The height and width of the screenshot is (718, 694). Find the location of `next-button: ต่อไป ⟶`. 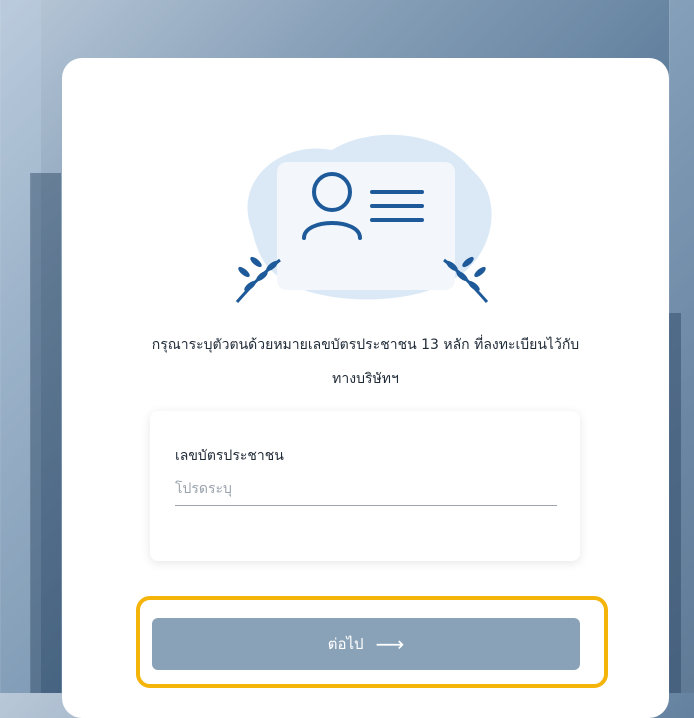

next-button: ต่อไป ⟶ is located at coordinates (366, 644).